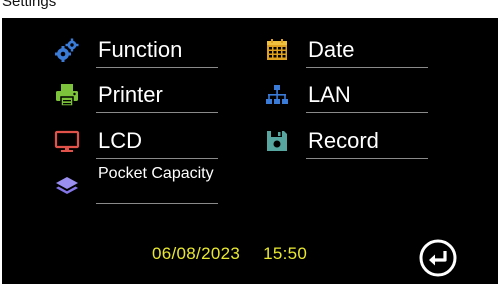  What do you see at coordinates (29, 5) in the screenshot?
I see `window-title: Settings` at bounding box center [29, 5].